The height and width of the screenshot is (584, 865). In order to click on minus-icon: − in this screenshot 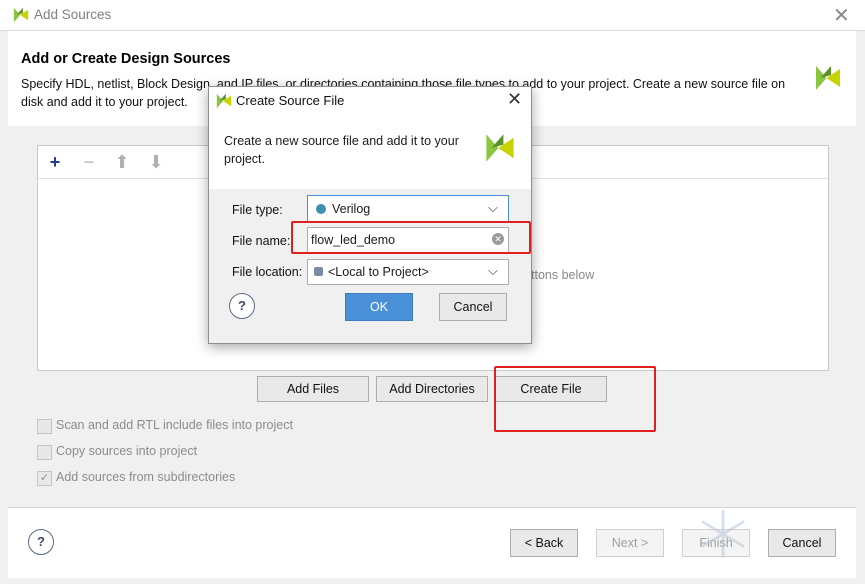, I will do `click(89, 162)`.